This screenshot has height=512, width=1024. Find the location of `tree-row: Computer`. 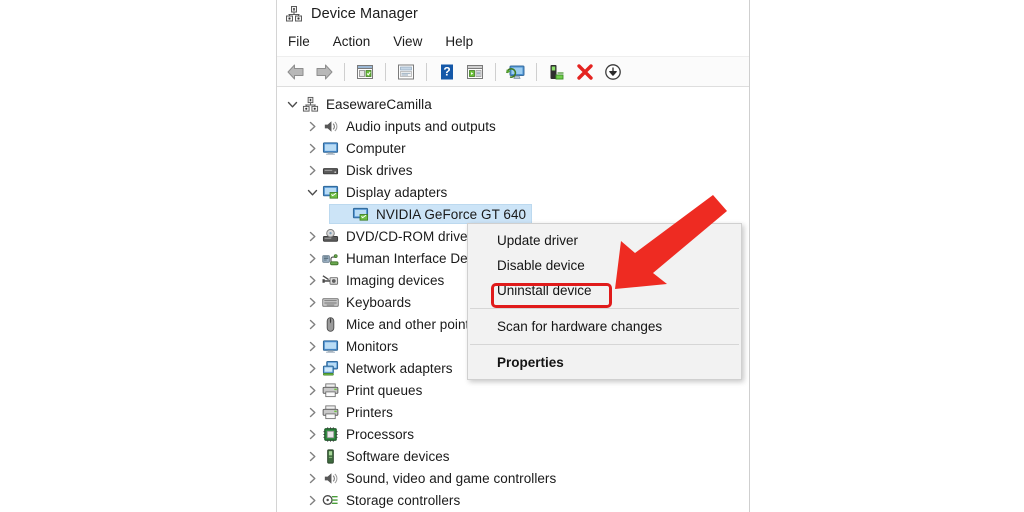

tree-row: Computer is located at coordinates (513, 148).